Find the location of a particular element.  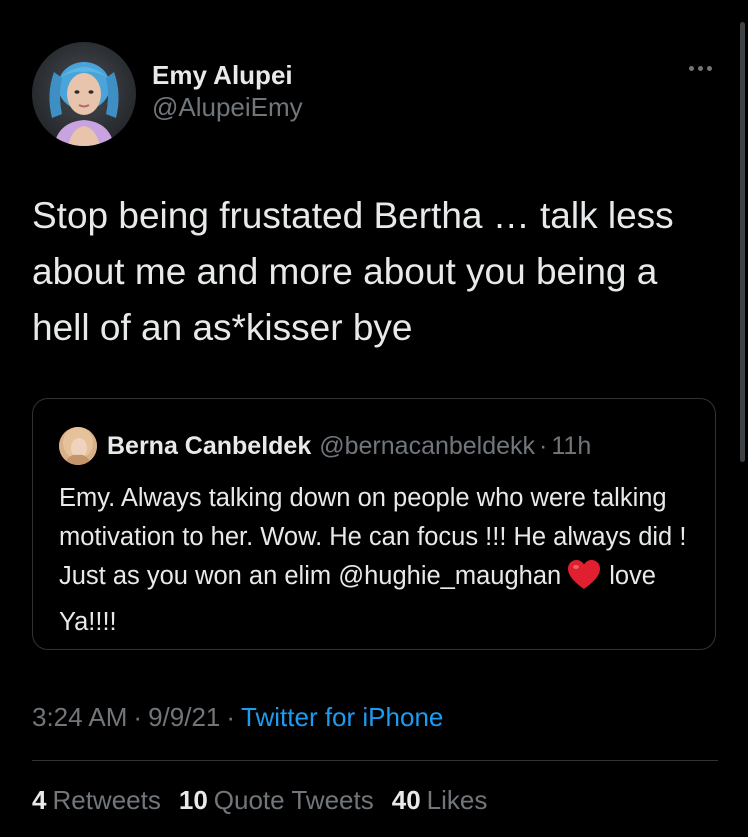

more-horizontal-icon is located at coordinates (700, 68).